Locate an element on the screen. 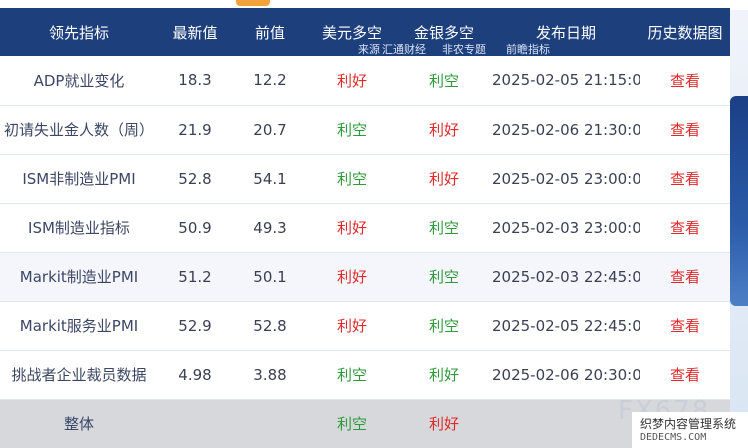 This screenshot has height=448, width=748. watermark-site-cn: 织梦内容管理系统 is located at coordinates (688, 424).